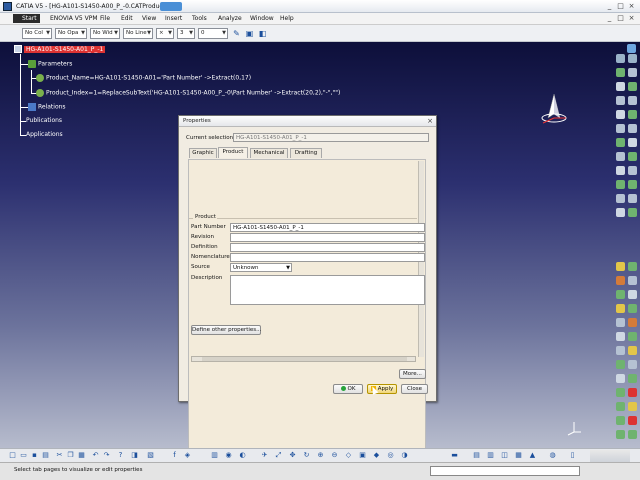  What do you see at coordinates (249, 33) in the screenshot?
I see `properties-icon: ▣` at bounding box center [249, 33].